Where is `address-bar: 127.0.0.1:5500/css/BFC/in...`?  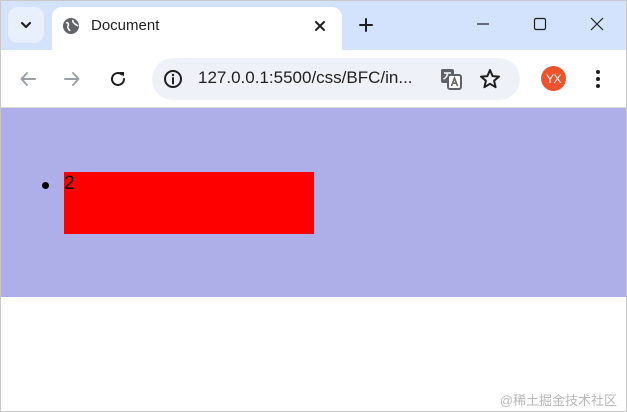
address-bar: 127.0.0.1:5500/css/BFC/in... is located at coordinates (336, 79).